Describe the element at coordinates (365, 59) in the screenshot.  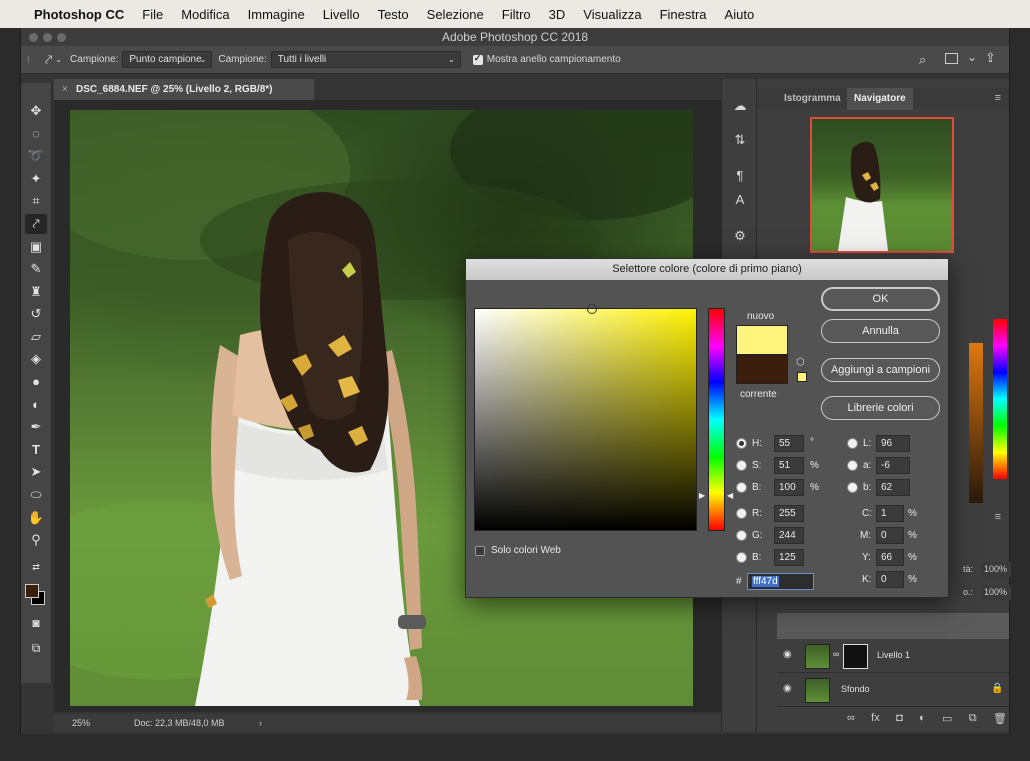
I see `sample-layers-select: Tutti i livelli ⌄` at that location.